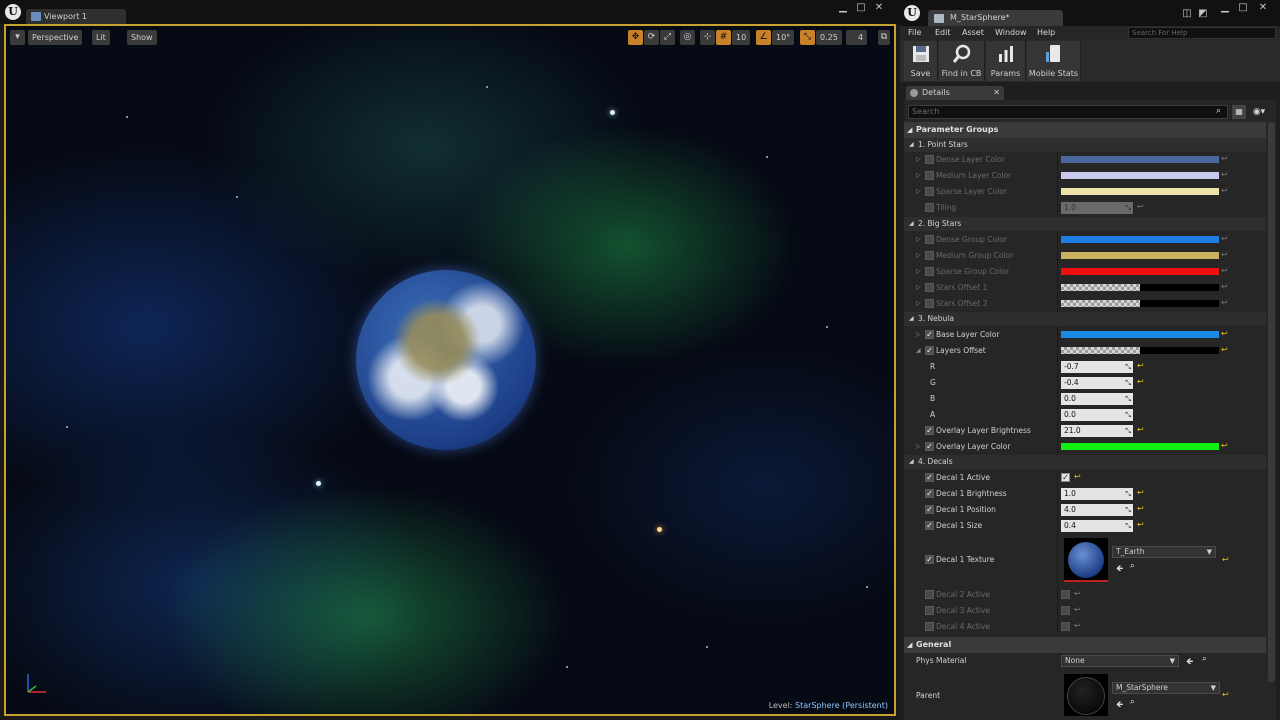  Describe the element at coordinates (807, 37) in the screenshot. I see `scale-snap-icon: ⤡` at that location.